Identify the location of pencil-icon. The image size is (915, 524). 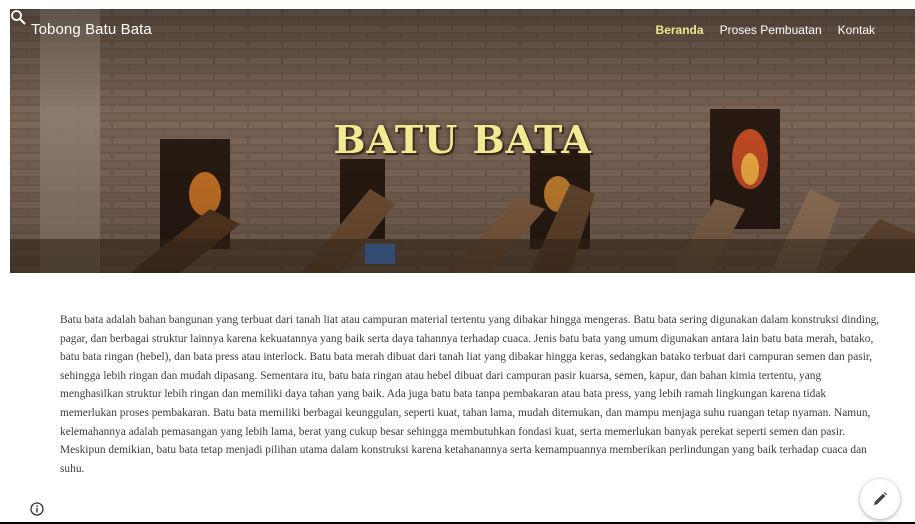
(880, 498).